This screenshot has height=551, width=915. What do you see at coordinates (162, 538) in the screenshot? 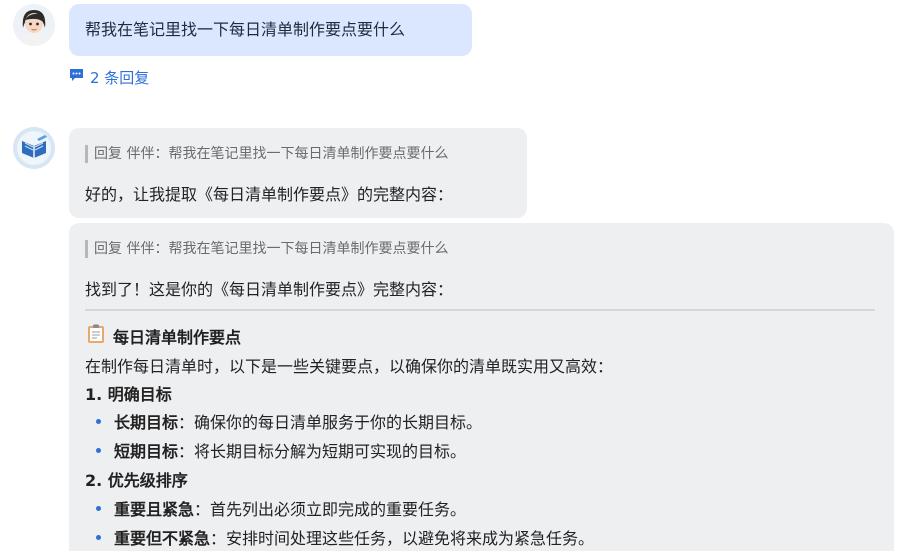
I see `item-term: 重要但不紧急` at bounding box center [162, 538].